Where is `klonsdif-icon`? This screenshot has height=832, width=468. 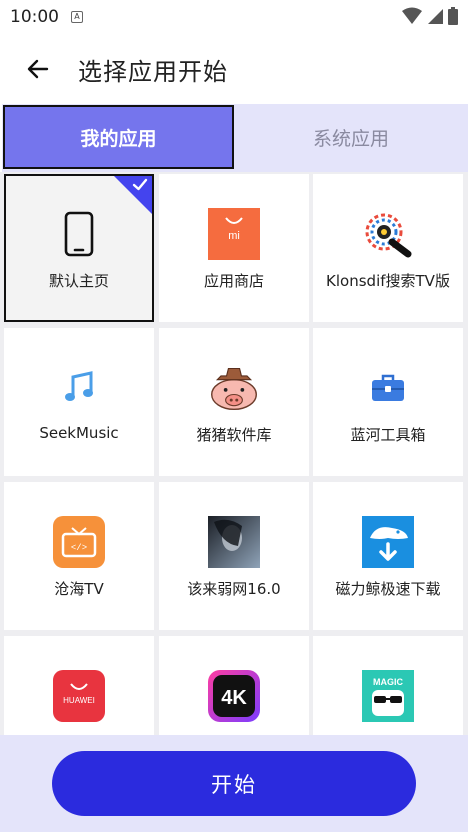
klonsdif-icon is located at coordinates (388, 234).